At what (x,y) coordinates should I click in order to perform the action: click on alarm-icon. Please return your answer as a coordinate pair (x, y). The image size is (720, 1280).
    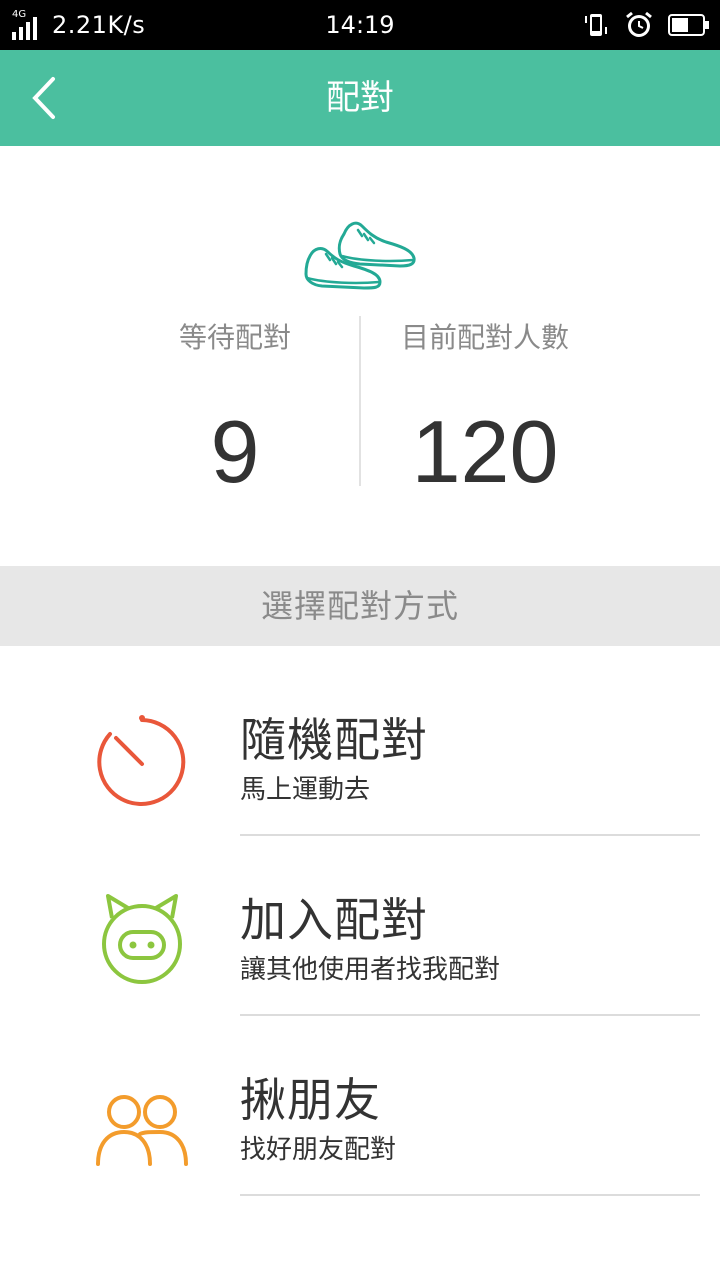
    Looking at the image, I should click on (639, 24).